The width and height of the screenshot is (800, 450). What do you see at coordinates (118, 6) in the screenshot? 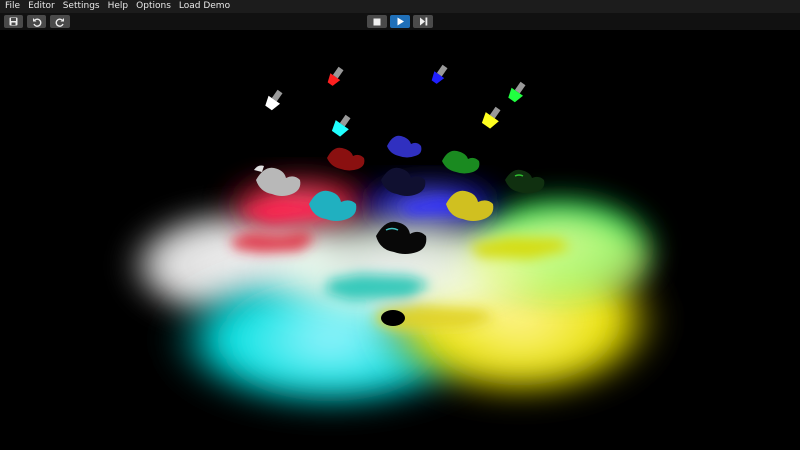
I see `menu-help: Help` at bounding box center [118, 6].